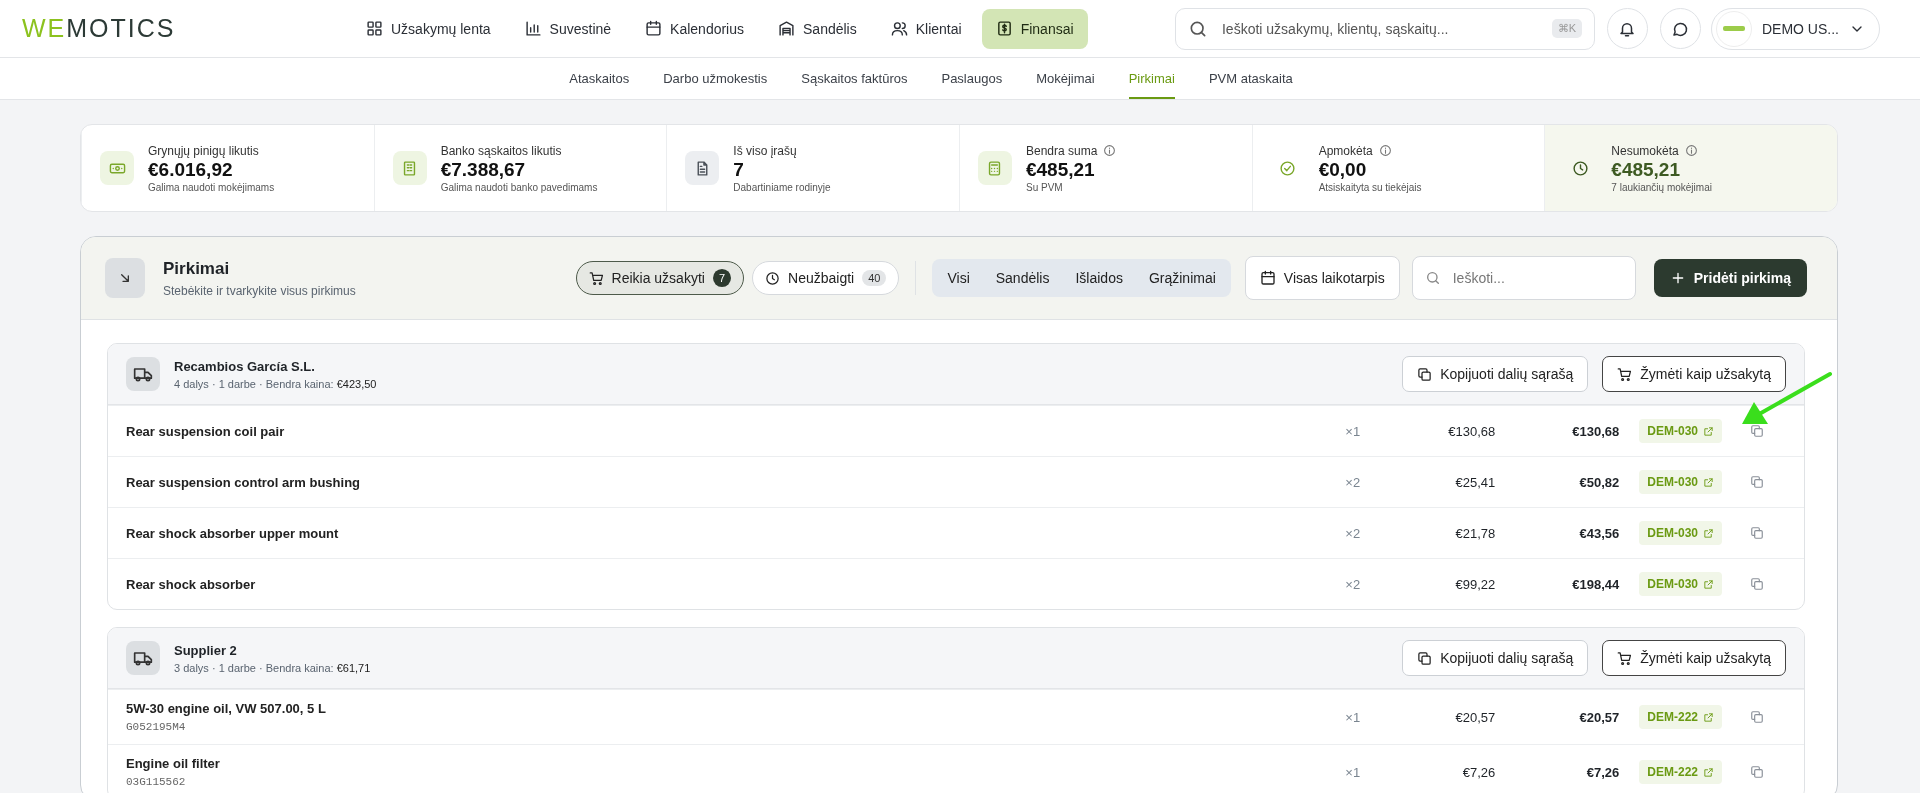 The width and height of the screenshot is (1920, 793). What do you see at coordinates (1599, 482) in the screenshot?
I see `line-total: €50,82` at bounding box center [1599, 482].